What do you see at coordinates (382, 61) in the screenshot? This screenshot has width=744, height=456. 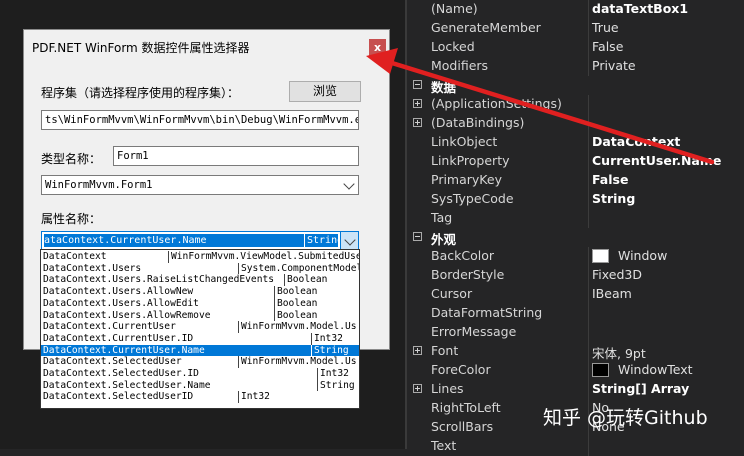 I see `arrow-head` at bounding box center [382, 61].